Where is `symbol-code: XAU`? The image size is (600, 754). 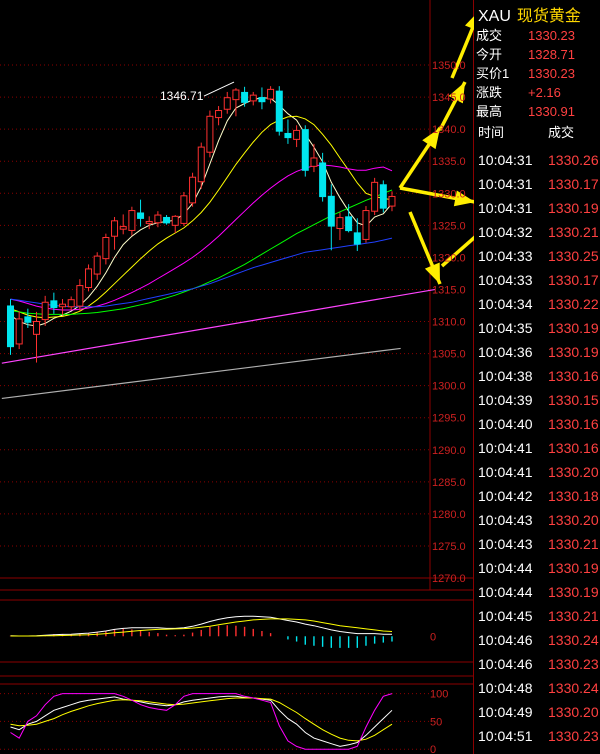
symbol-code: XAU is located at coordinates (494, 16).